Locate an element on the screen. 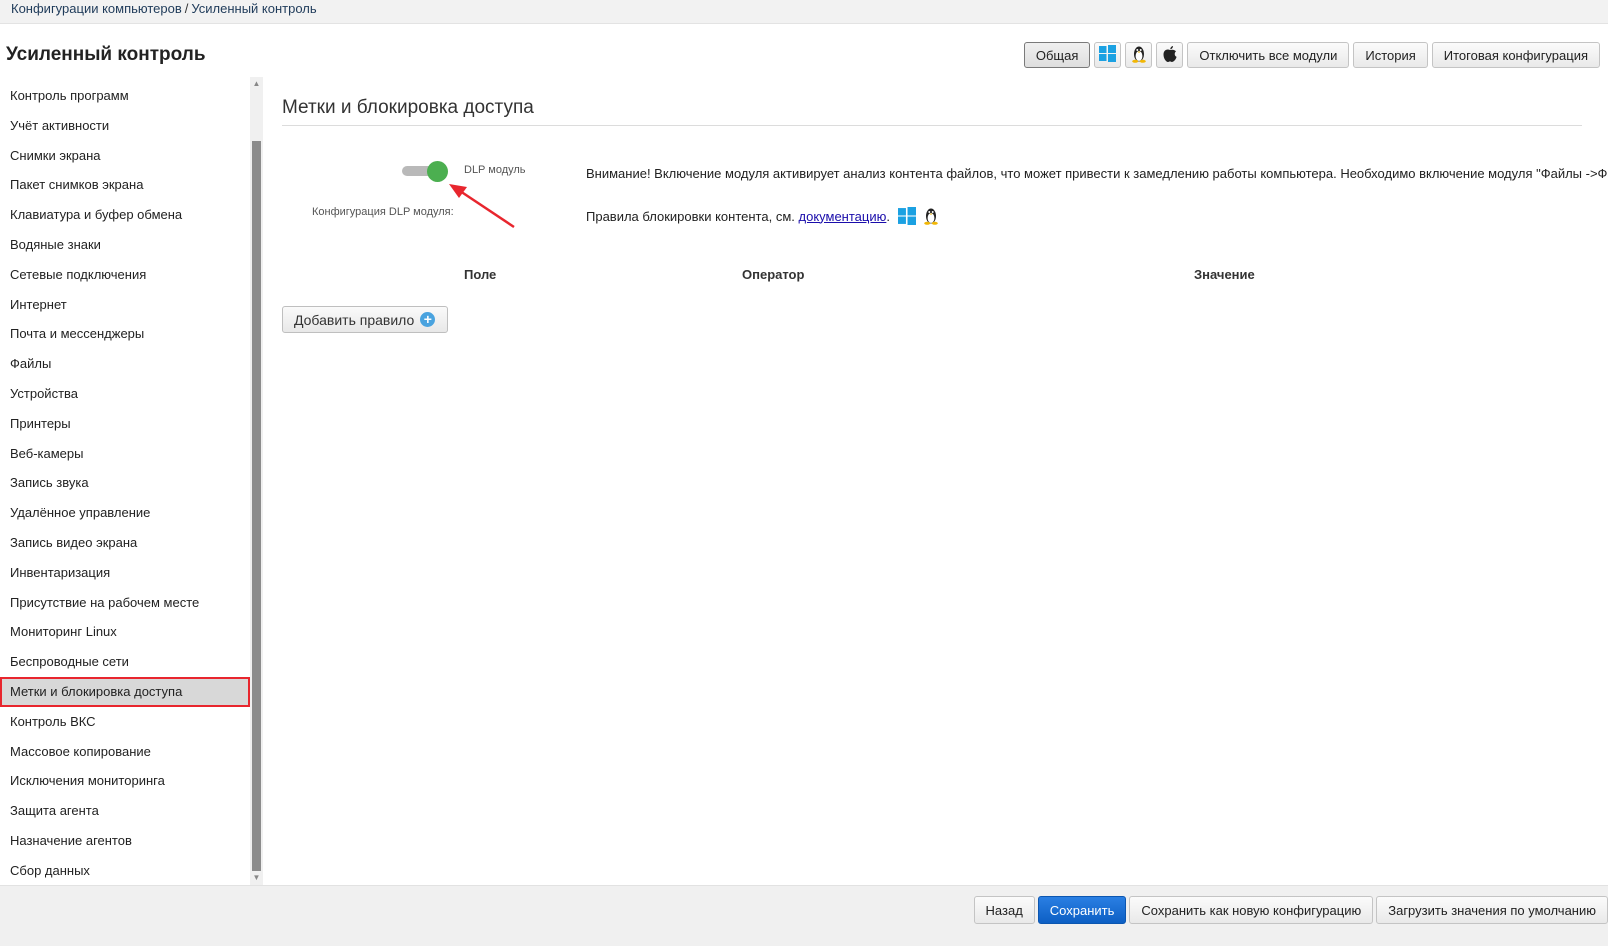  sidebar-item: Сбор данных is located at coordinates (125, 871).